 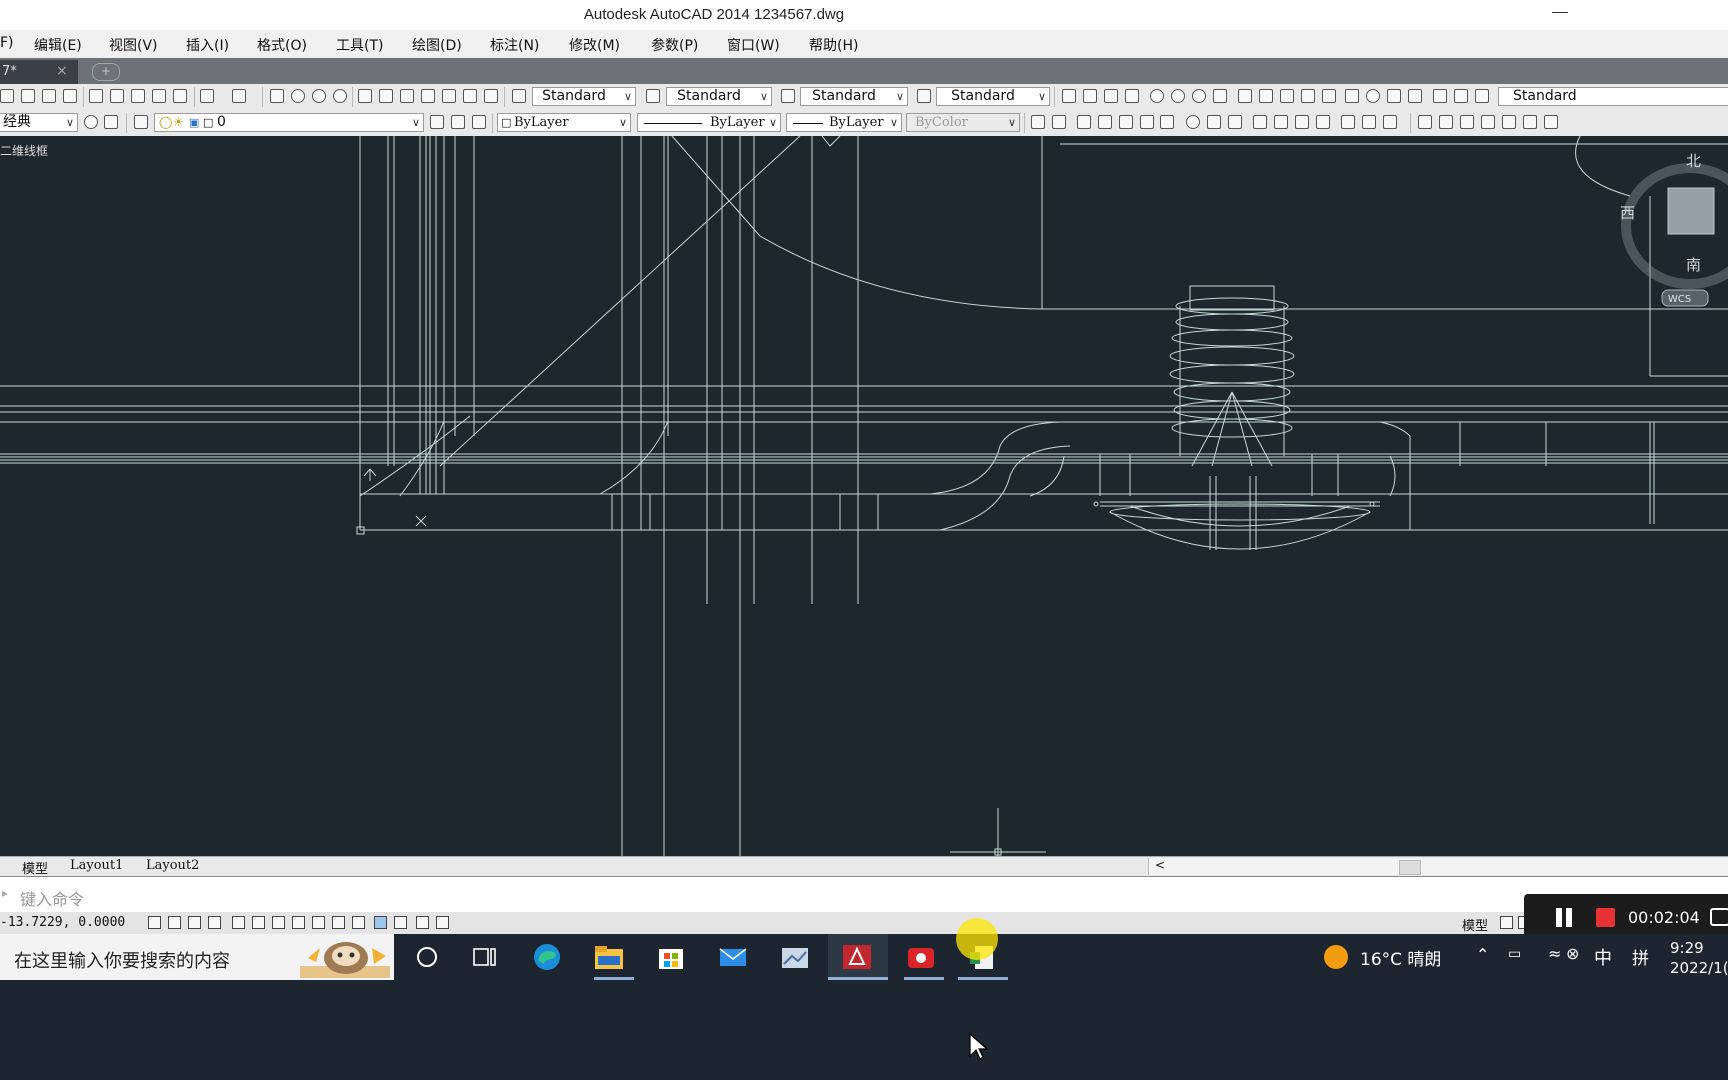 What do you see at coordinates (1373, 96) in the screenshot?
I see `center-mark-icon` at bounding box center [1373, 96].